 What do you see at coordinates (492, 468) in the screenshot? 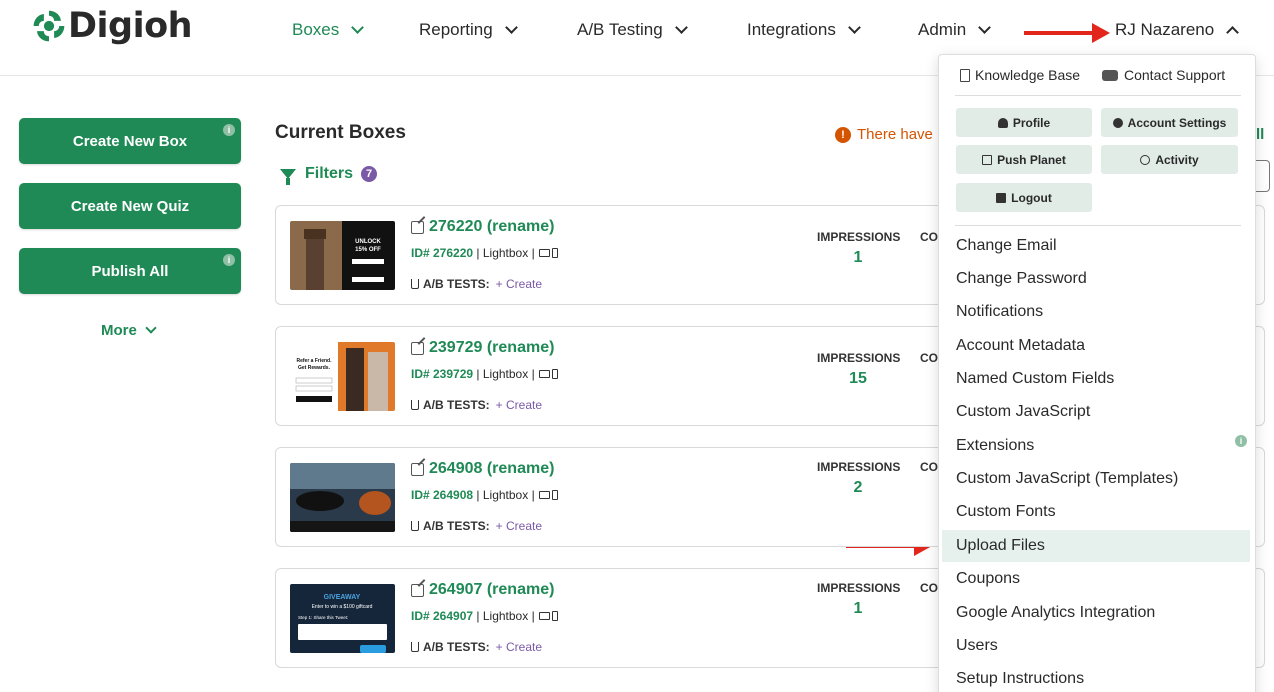
I see `box-name: 264908 (rename)` at bounding box center [492, 468].